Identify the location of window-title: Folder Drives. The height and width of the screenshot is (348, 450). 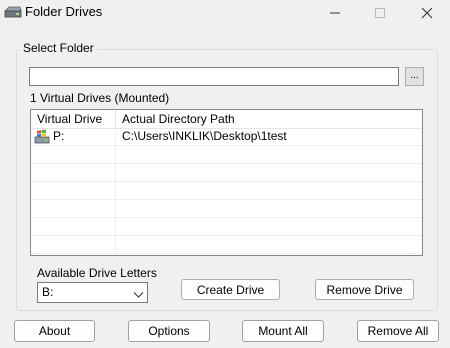
(64, 11).